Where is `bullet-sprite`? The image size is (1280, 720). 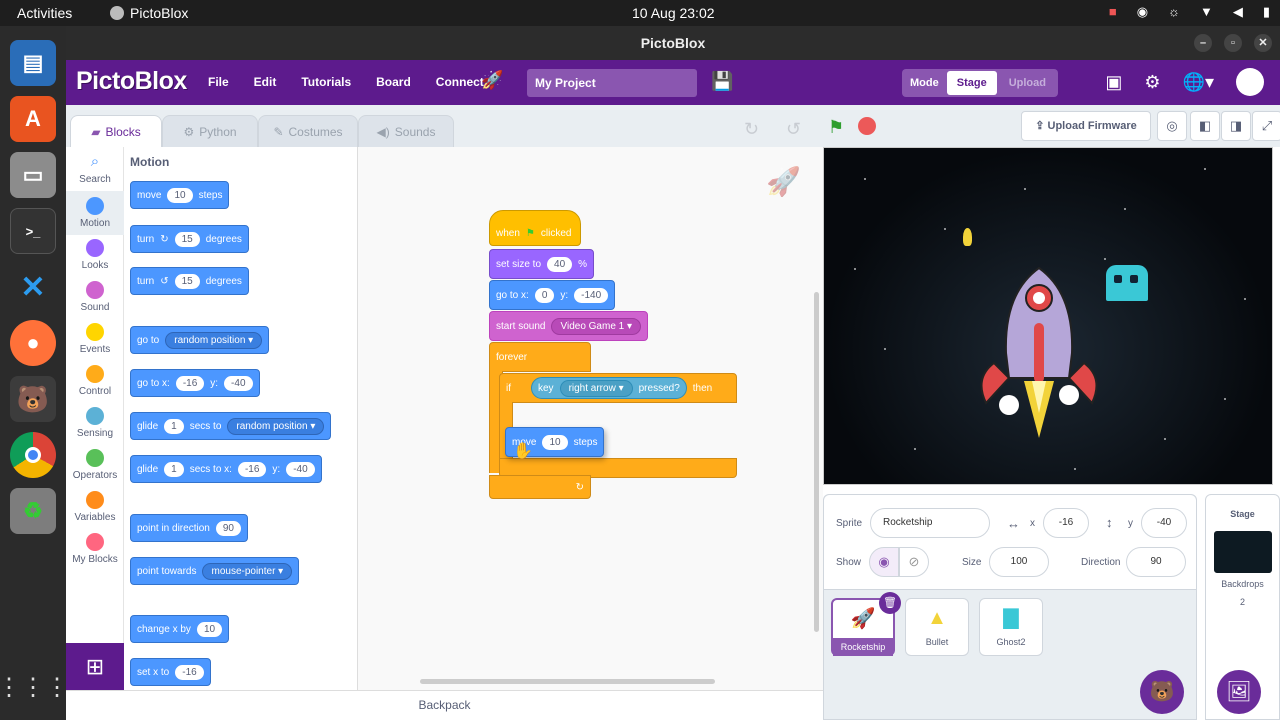 bullet-sprite is located at coordinates (967, 237).